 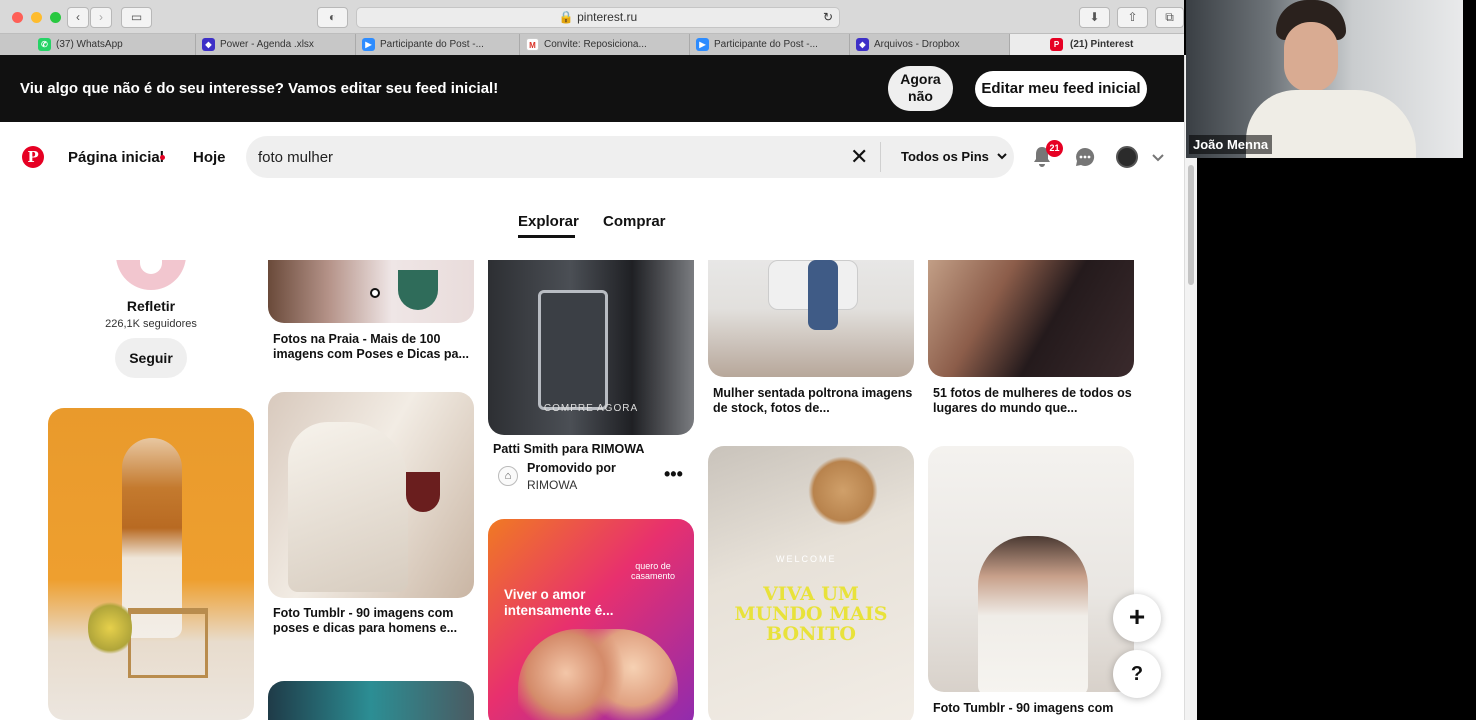 What do you see at coordinates (828, 17) in the screenshot?
I see `reload-icon: ↻` at bounding box center [828, 17].